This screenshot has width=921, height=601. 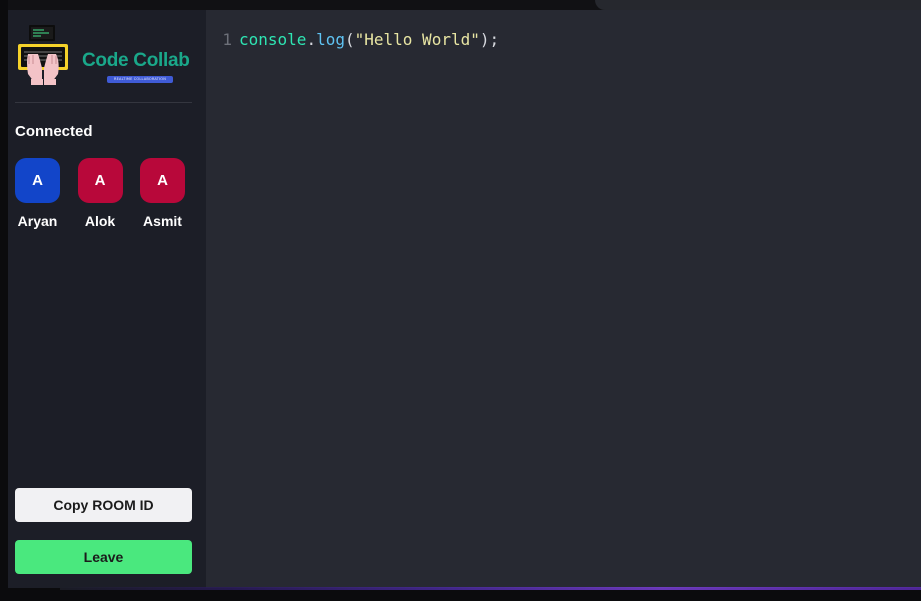 What do you see at coordinates (273, 39) in the screenshot?
I see `code-token-object: console` at bounding box center [273, 39].